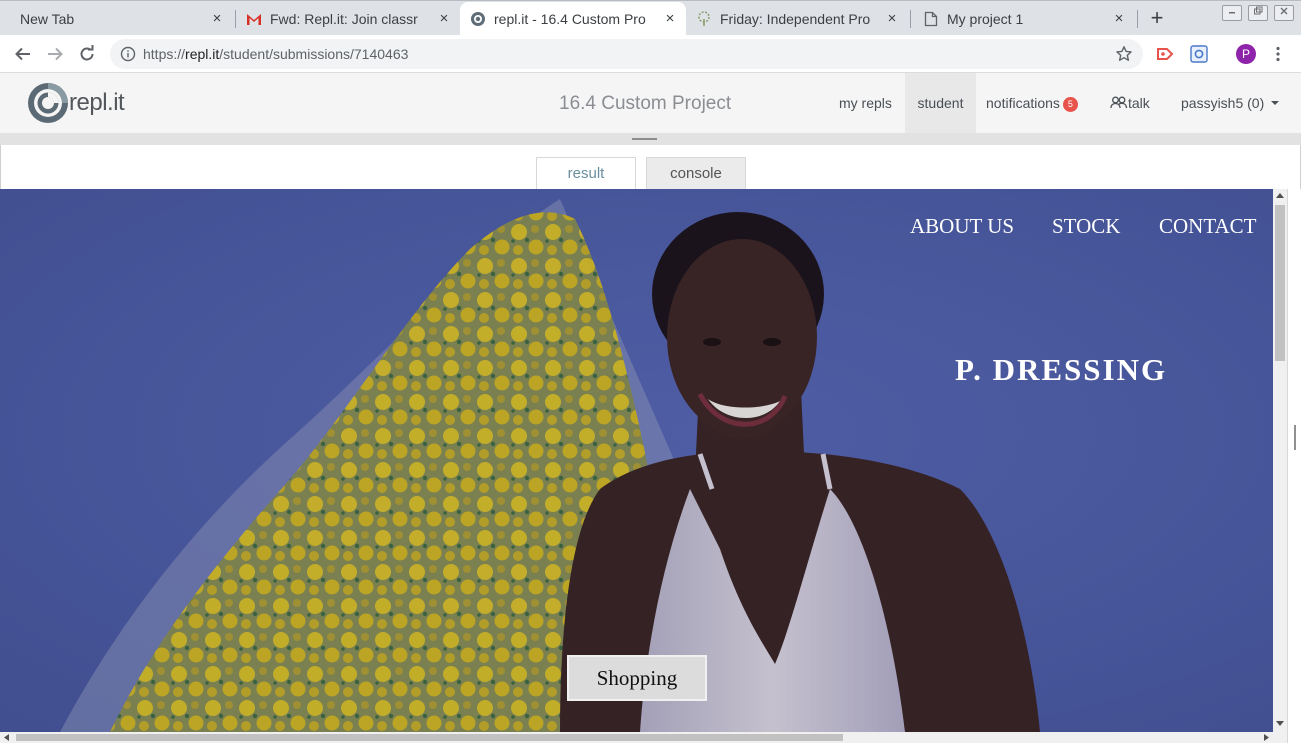 The height and width of the screenshot is (743, 1301). I want to click on browser-tab-replit: repl.it - 16.4 Custom Pro ×, so click(573, 19).